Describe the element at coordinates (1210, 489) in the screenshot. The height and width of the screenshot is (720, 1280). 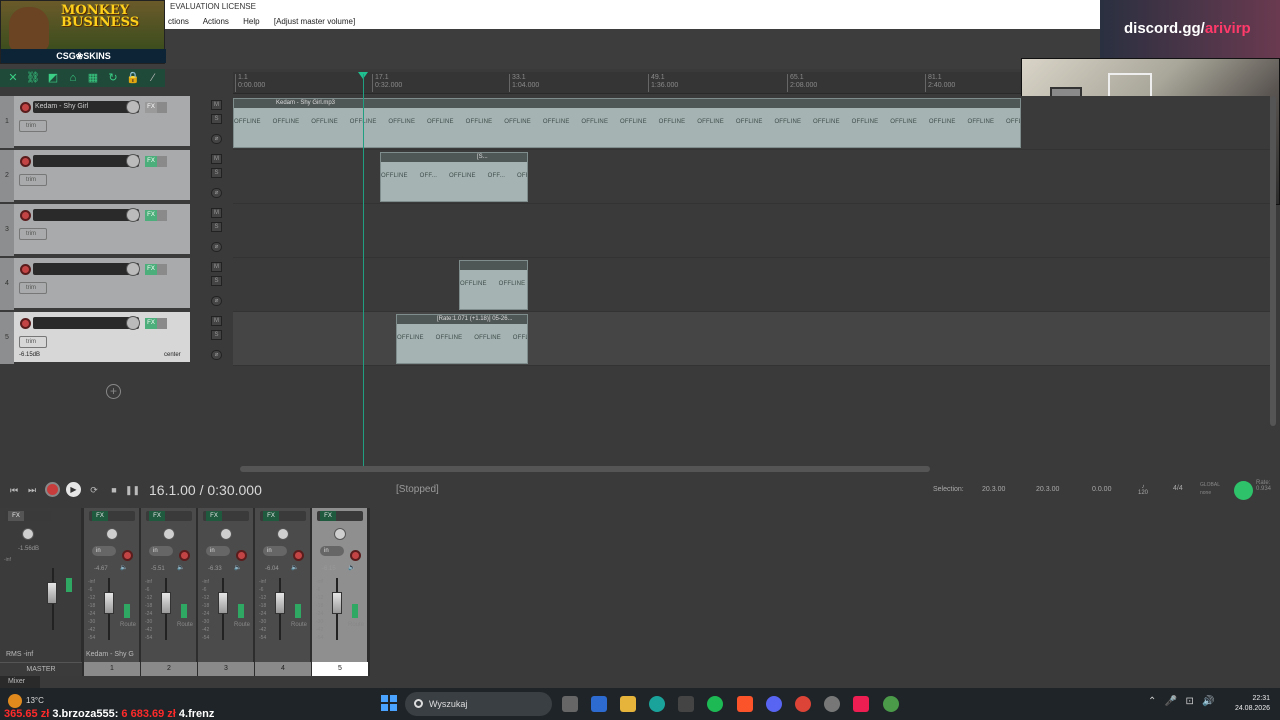
I see `global-automation: GLOBAL none` at that location.